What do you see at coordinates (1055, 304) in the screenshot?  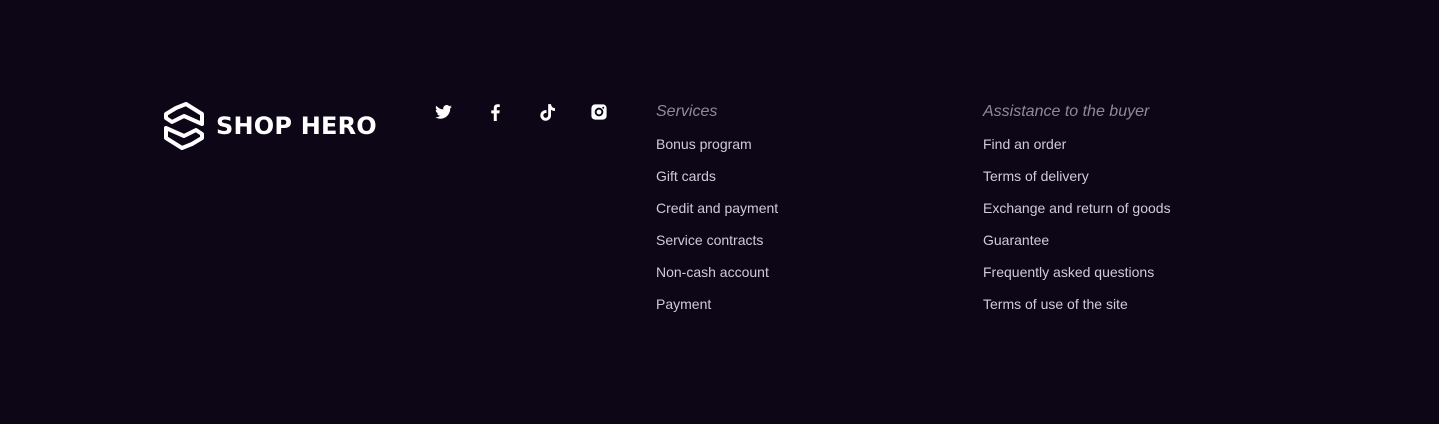 I see `buyer-link-terms-of-use: Terms of use of the site` at bounding box center [1055, 304].